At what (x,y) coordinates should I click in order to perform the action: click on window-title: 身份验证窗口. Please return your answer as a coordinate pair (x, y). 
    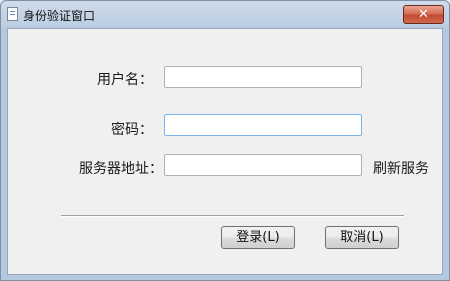
    Looking at the image, I should click on (59, 16).